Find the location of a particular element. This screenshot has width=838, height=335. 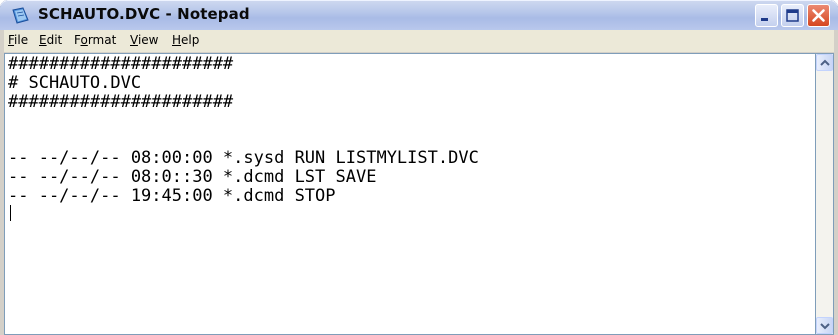

arrow-down-icon is located at coordinates (825, 326).